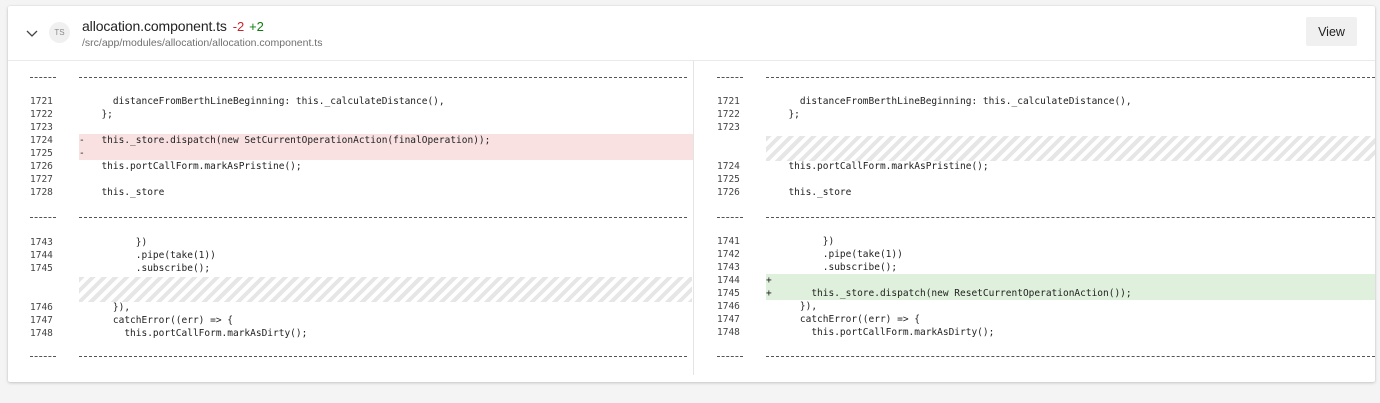 This screenshot has width=1380, height=403. Describe the element at coordinates (238, 26) in the screenshot. I see `deletion-count: -2` at that location.